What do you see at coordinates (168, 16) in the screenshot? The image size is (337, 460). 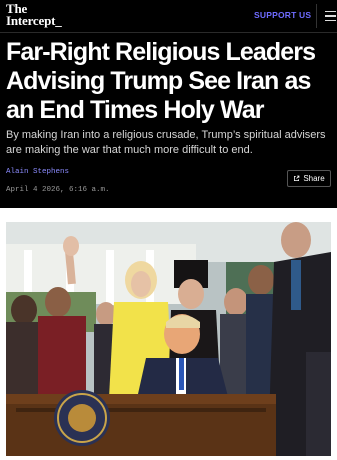 I see `site-header: The Intercept_ SUPPORT US` at bounding box center [168, 16].